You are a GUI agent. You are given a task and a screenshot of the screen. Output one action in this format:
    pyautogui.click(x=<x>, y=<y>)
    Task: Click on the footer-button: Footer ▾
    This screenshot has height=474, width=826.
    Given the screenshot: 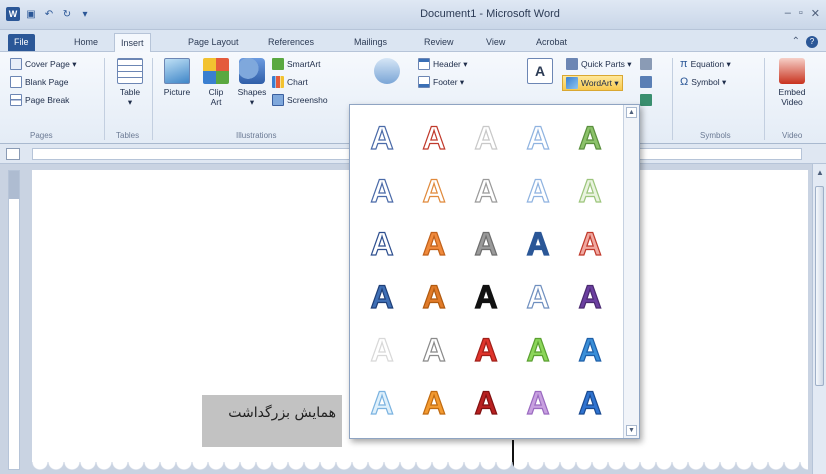 What is the action you would take?
    pyautogui.click(x=441, y=82)
    